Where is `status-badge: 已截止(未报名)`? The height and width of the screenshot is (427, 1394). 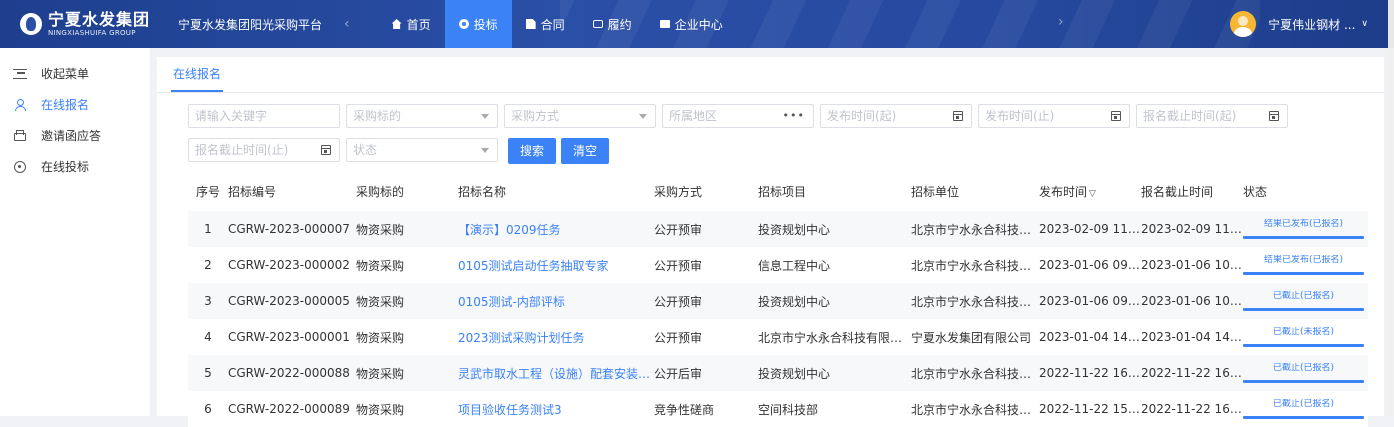 status-badge: 已截止(未报名) is located at coordinates (1303, 337).